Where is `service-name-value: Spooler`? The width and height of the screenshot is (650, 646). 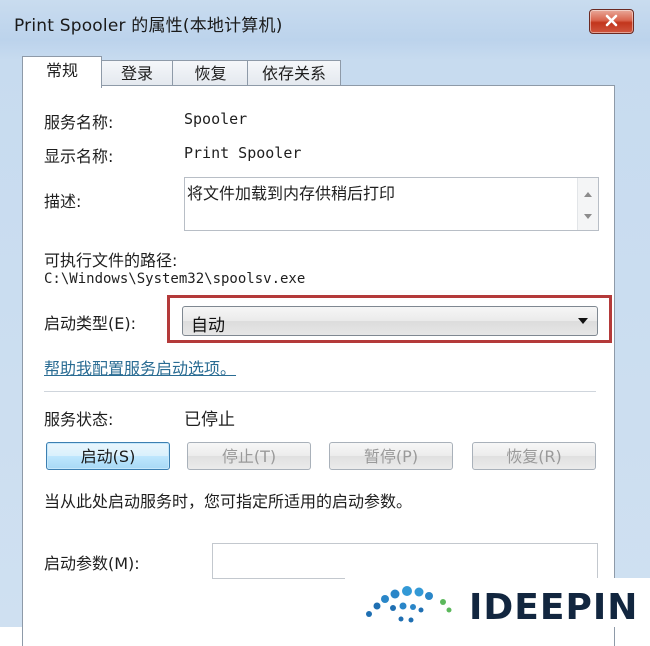
service-name-value: Spooler is located at coordinates (216, 119).